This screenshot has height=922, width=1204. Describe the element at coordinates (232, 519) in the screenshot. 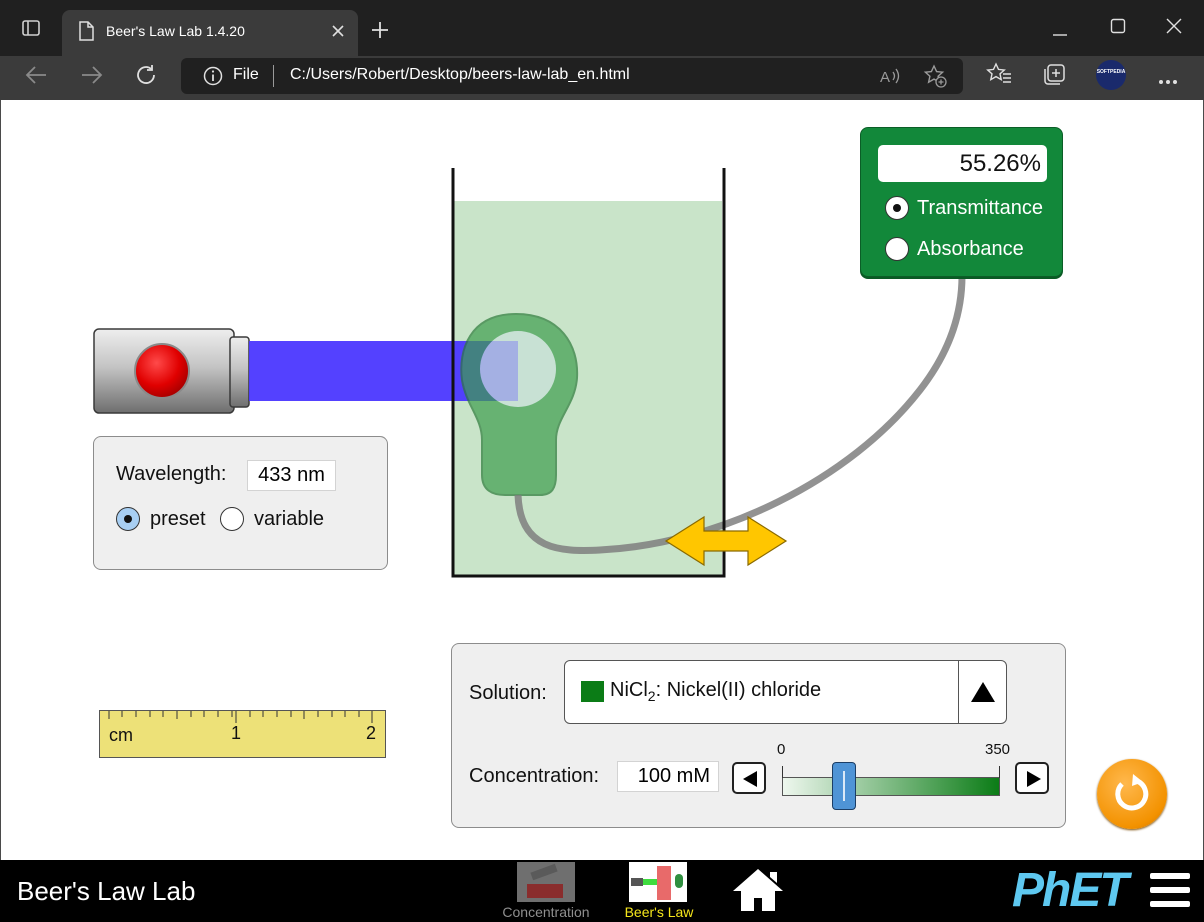

I see `variable-radio` at that location.